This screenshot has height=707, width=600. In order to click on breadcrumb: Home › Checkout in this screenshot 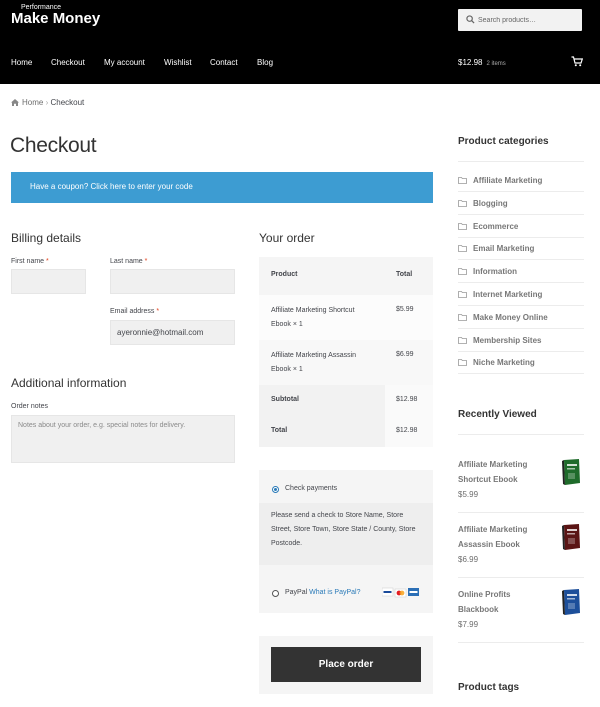, I will do `click(47, 102)`.